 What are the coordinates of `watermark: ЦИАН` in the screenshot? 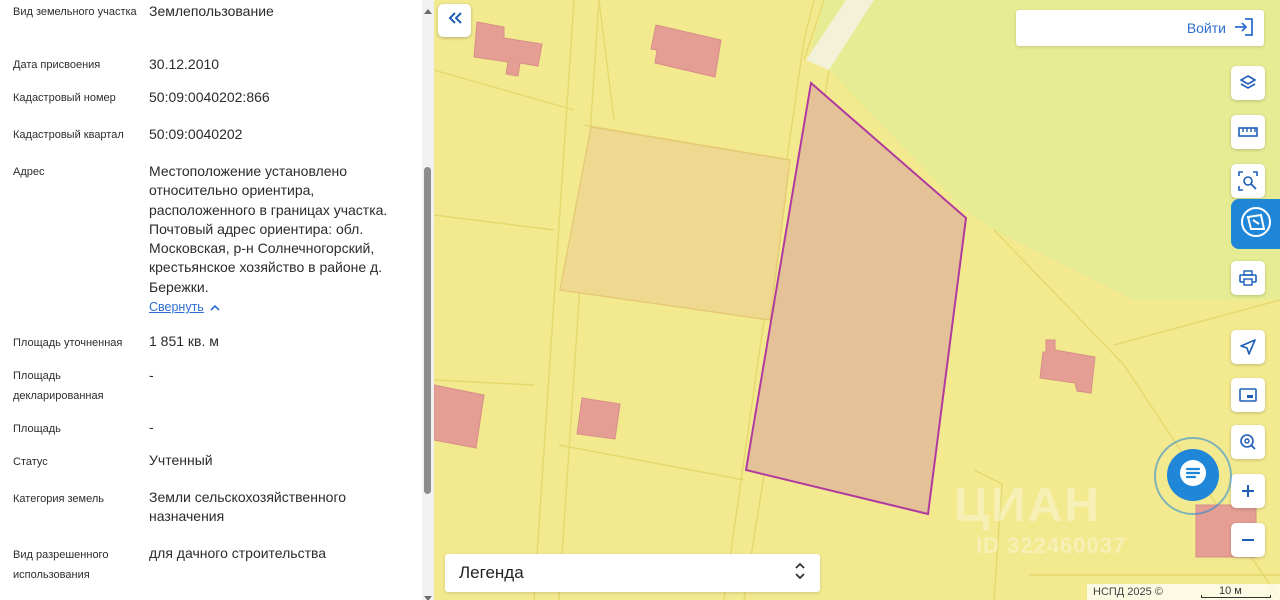 It's located at (1027, 505).